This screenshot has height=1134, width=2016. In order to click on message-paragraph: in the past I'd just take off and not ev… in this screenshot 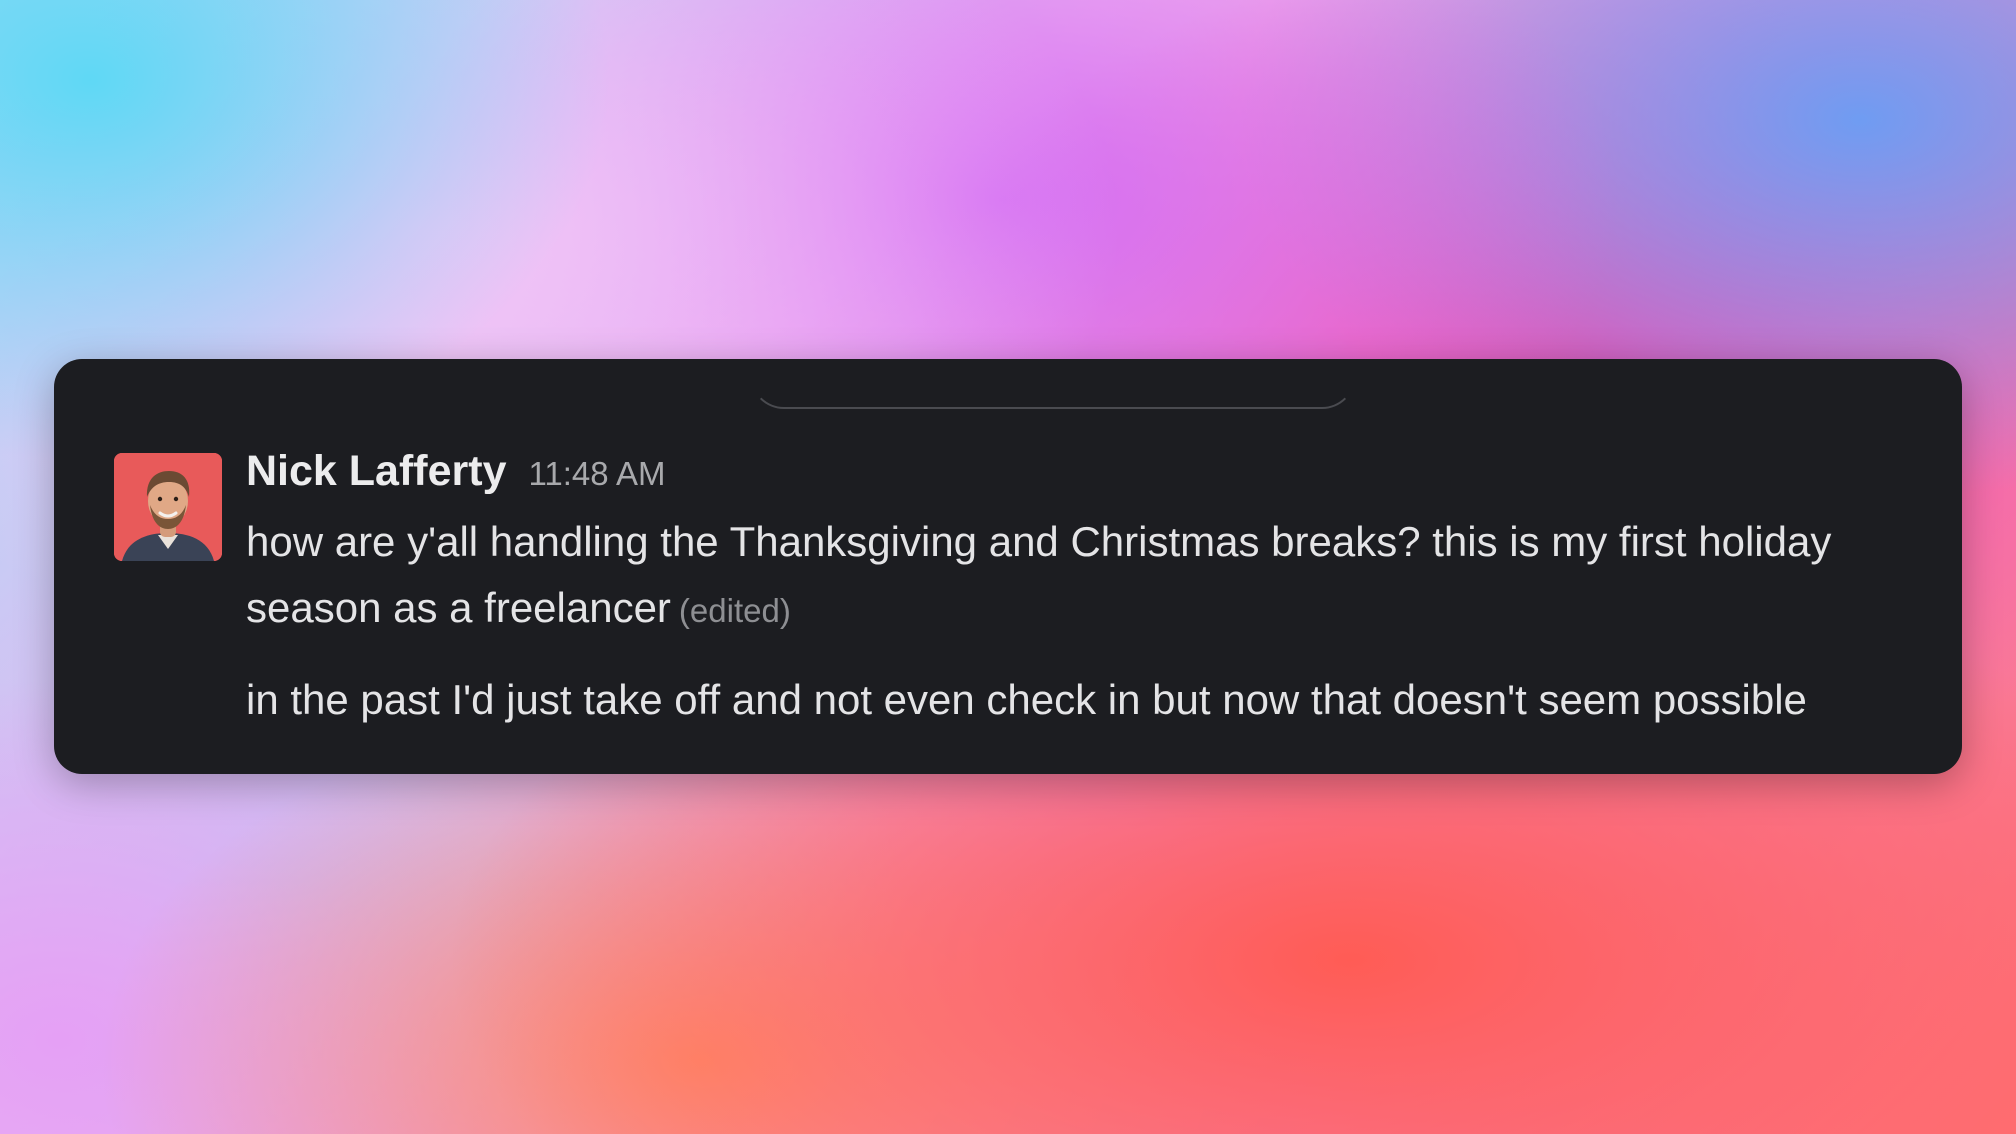, I will do `click(1106, 700)`.